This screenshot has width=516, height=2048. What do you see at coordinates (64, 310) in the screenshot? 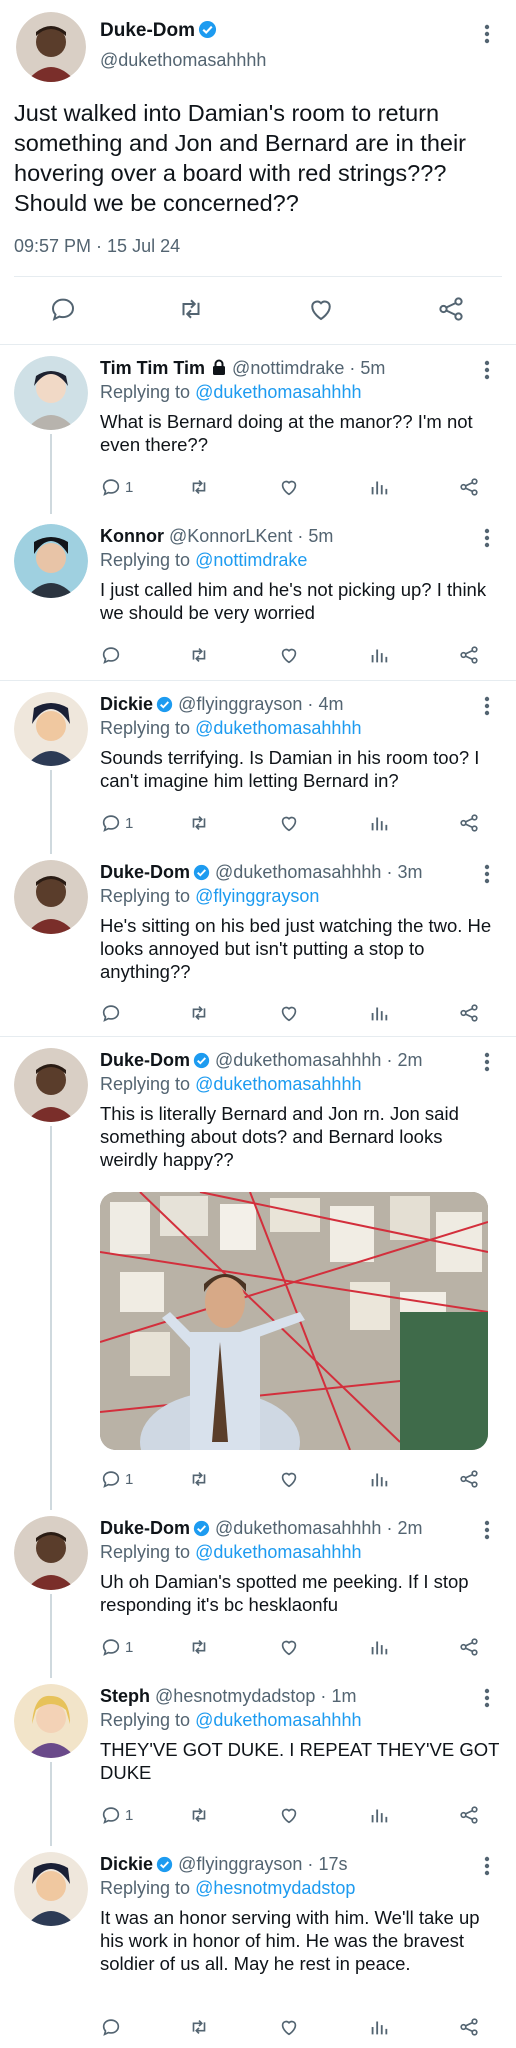
I see `reply-icon` at bounding box center [64, 310].